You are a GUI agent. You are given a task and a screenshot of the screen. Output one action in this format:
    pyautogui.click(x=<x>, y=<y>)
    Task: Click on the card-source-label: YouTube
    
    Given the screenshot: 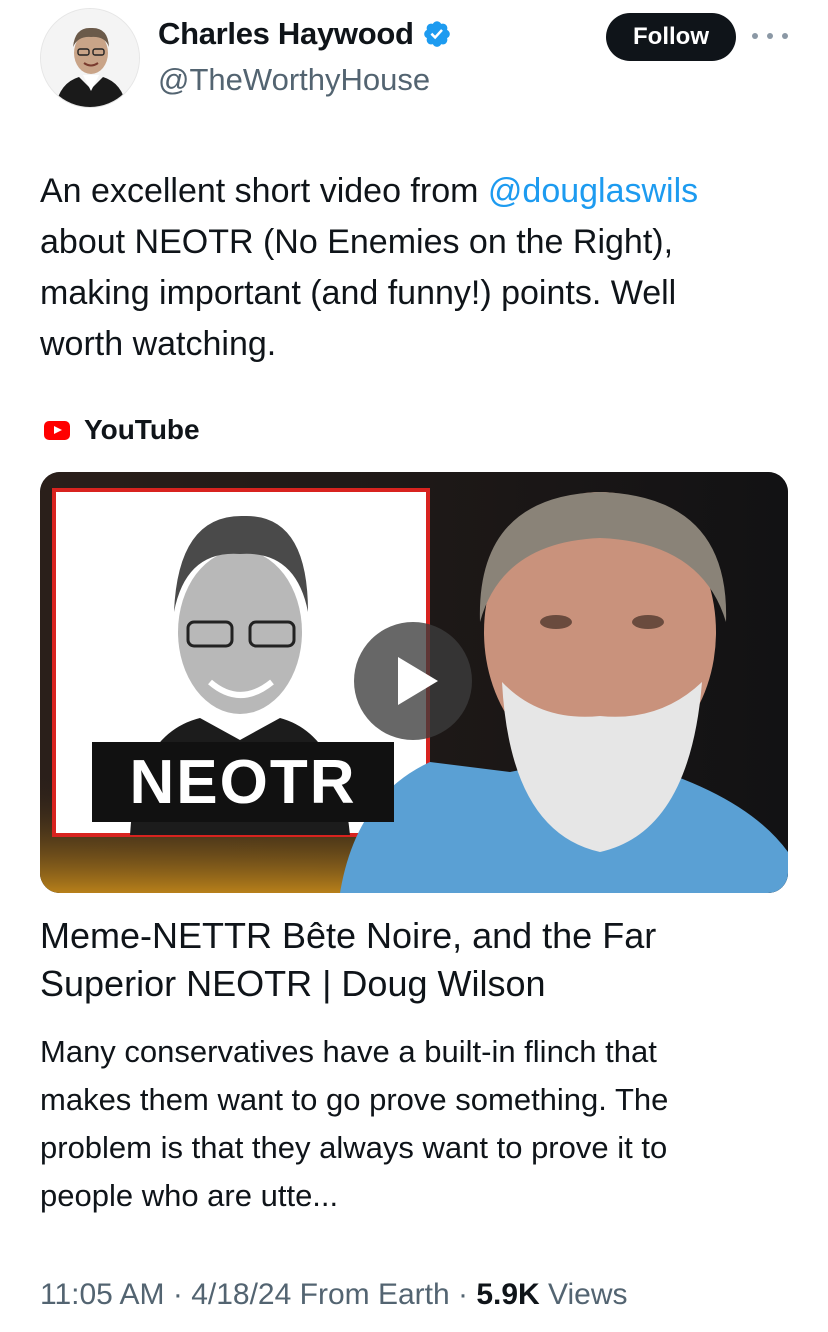 What is the action you would take?
    pyautogui.click(x=142, y=429)
    